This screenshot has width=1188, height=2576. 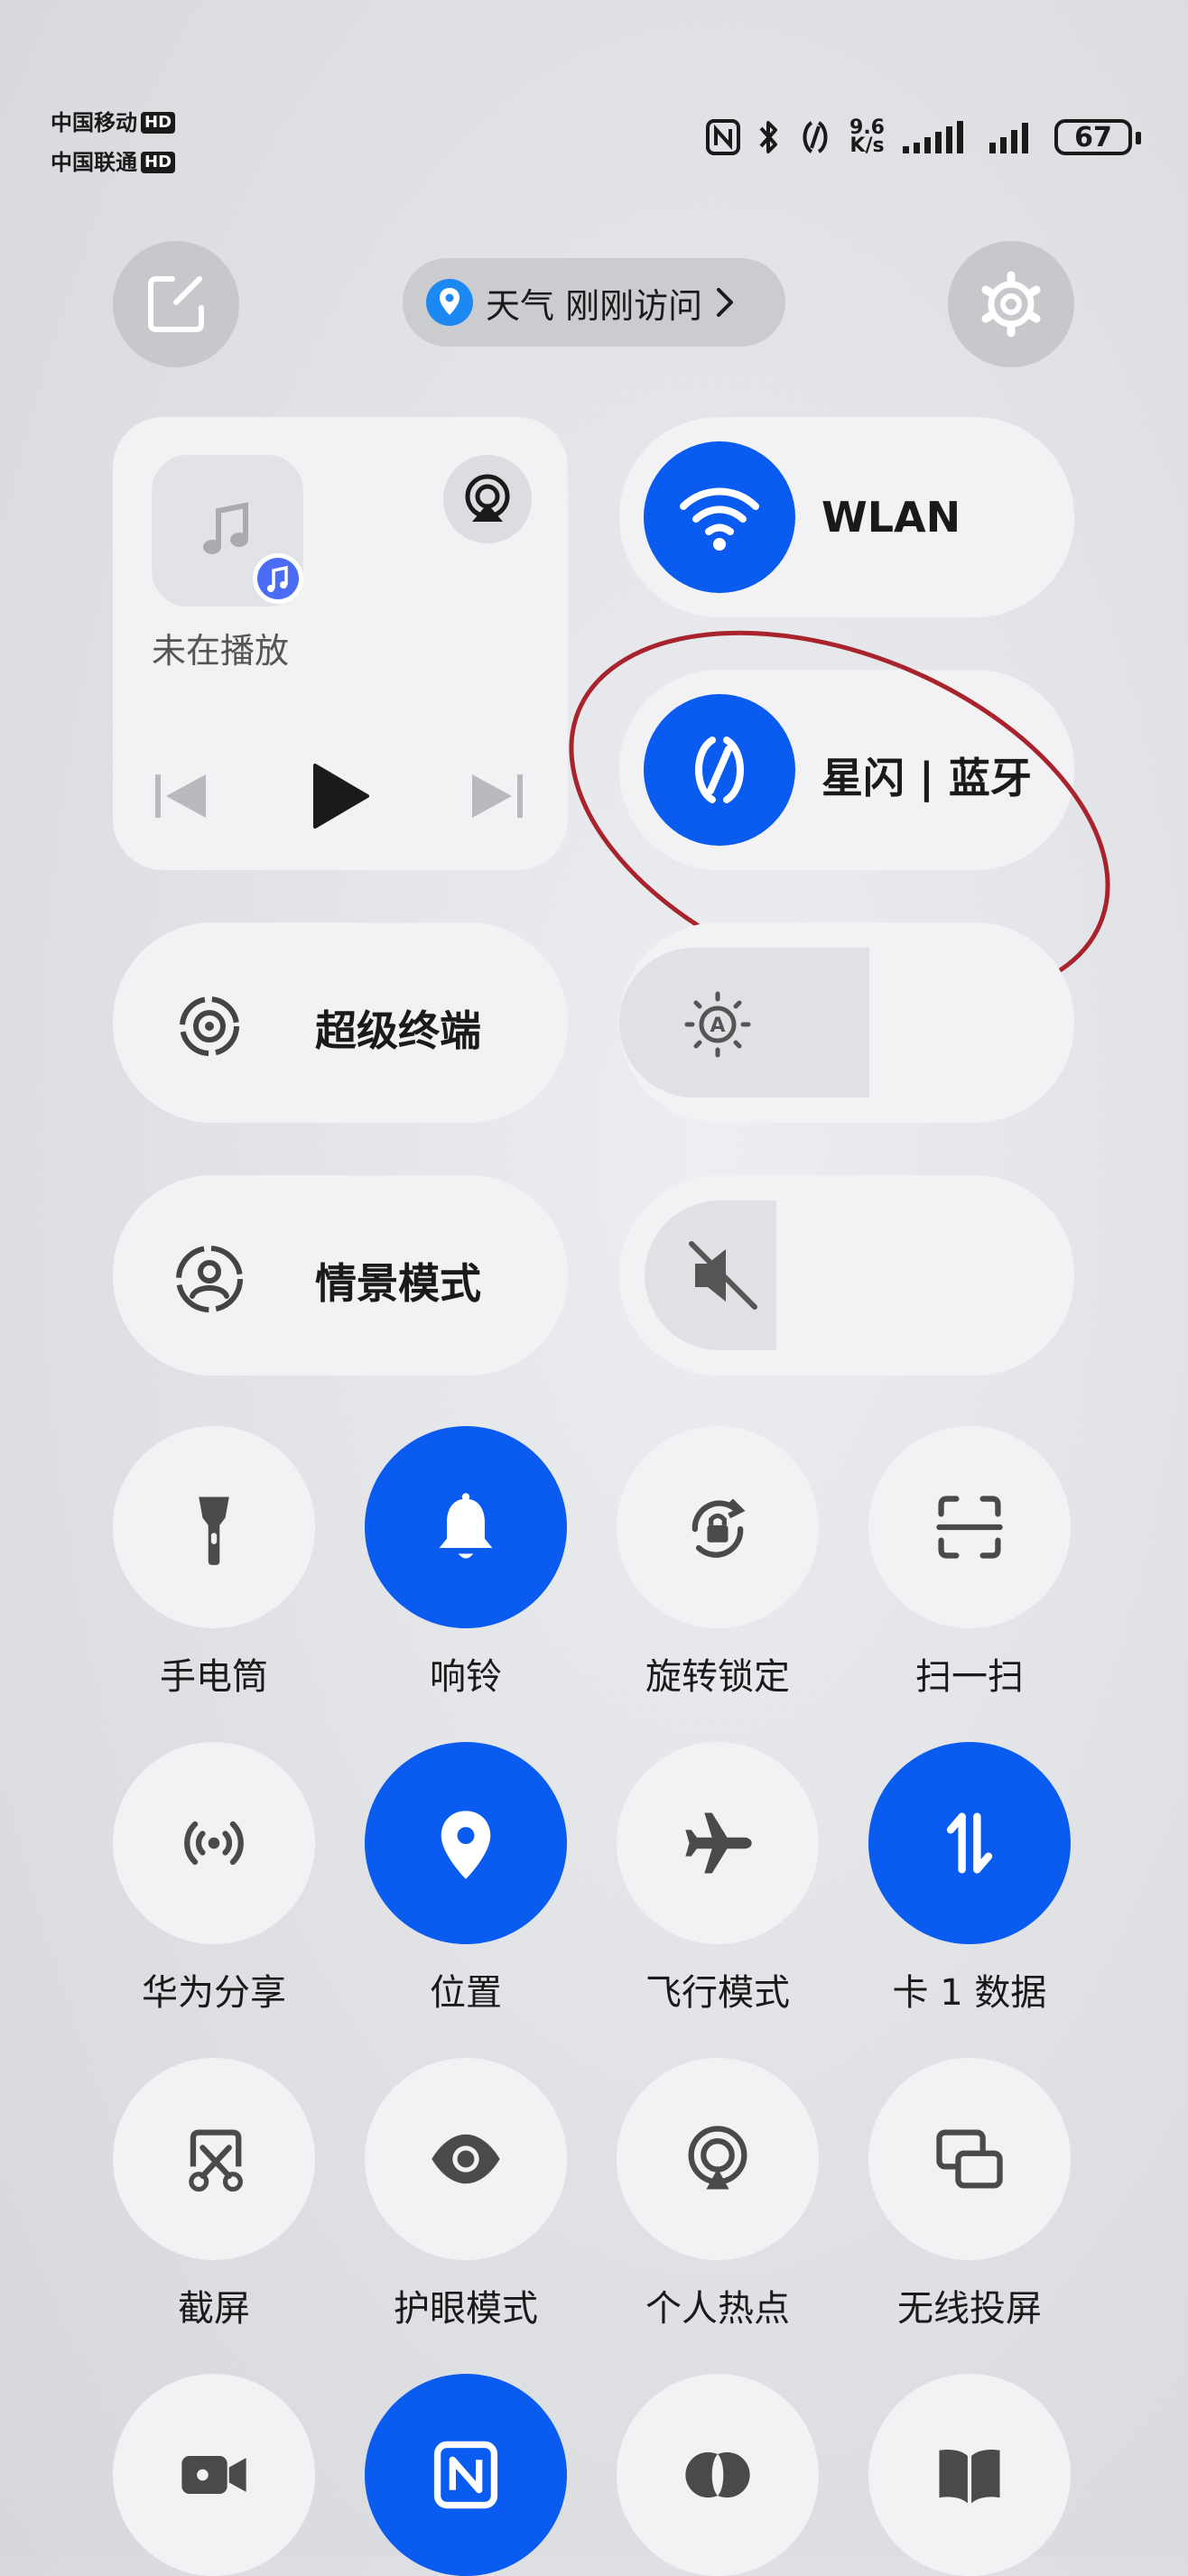 I want to click on signal-2-icon, so click(x=1008, y=138).